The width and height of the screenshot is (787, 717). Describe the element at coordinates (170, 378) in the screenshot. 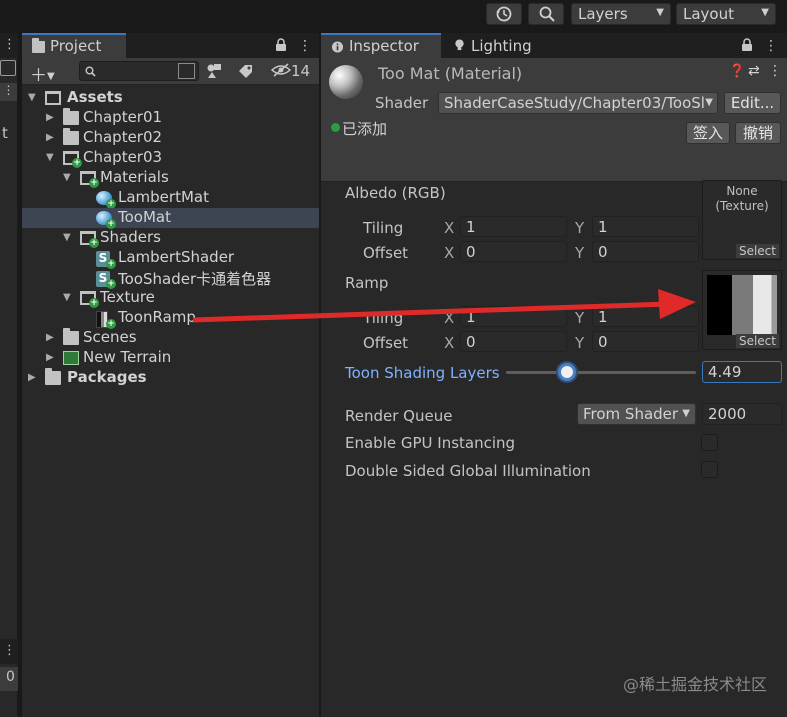

I see `tree-item-packages: ▶ Packages` at that location.